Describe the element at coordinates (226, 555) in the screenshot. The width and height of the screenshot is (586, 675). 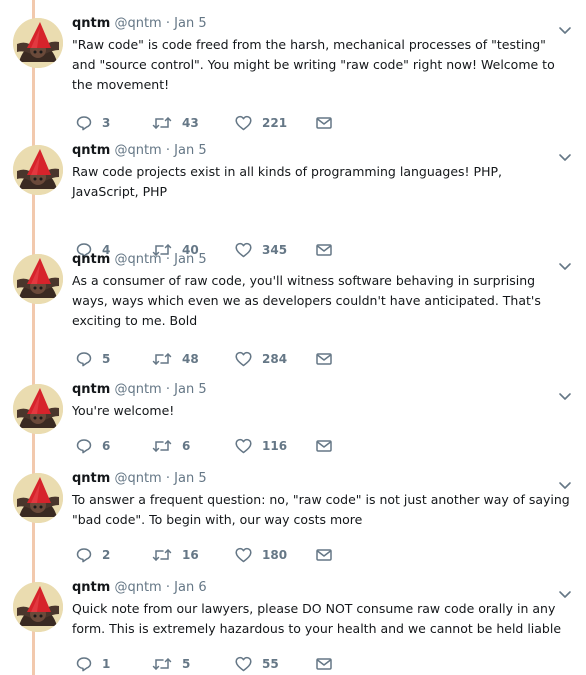
I see `tweet-actions: 2 16 180` at that location.